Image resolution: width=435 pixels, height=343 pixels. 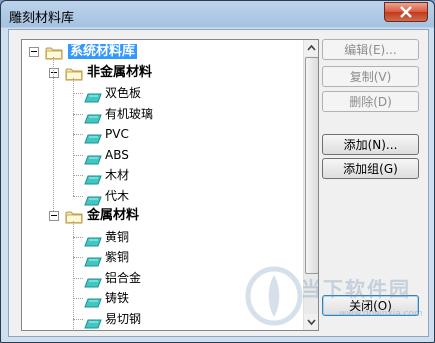 I want to click on tree-group-node: 非金属材料, so click(x=119, y=73).